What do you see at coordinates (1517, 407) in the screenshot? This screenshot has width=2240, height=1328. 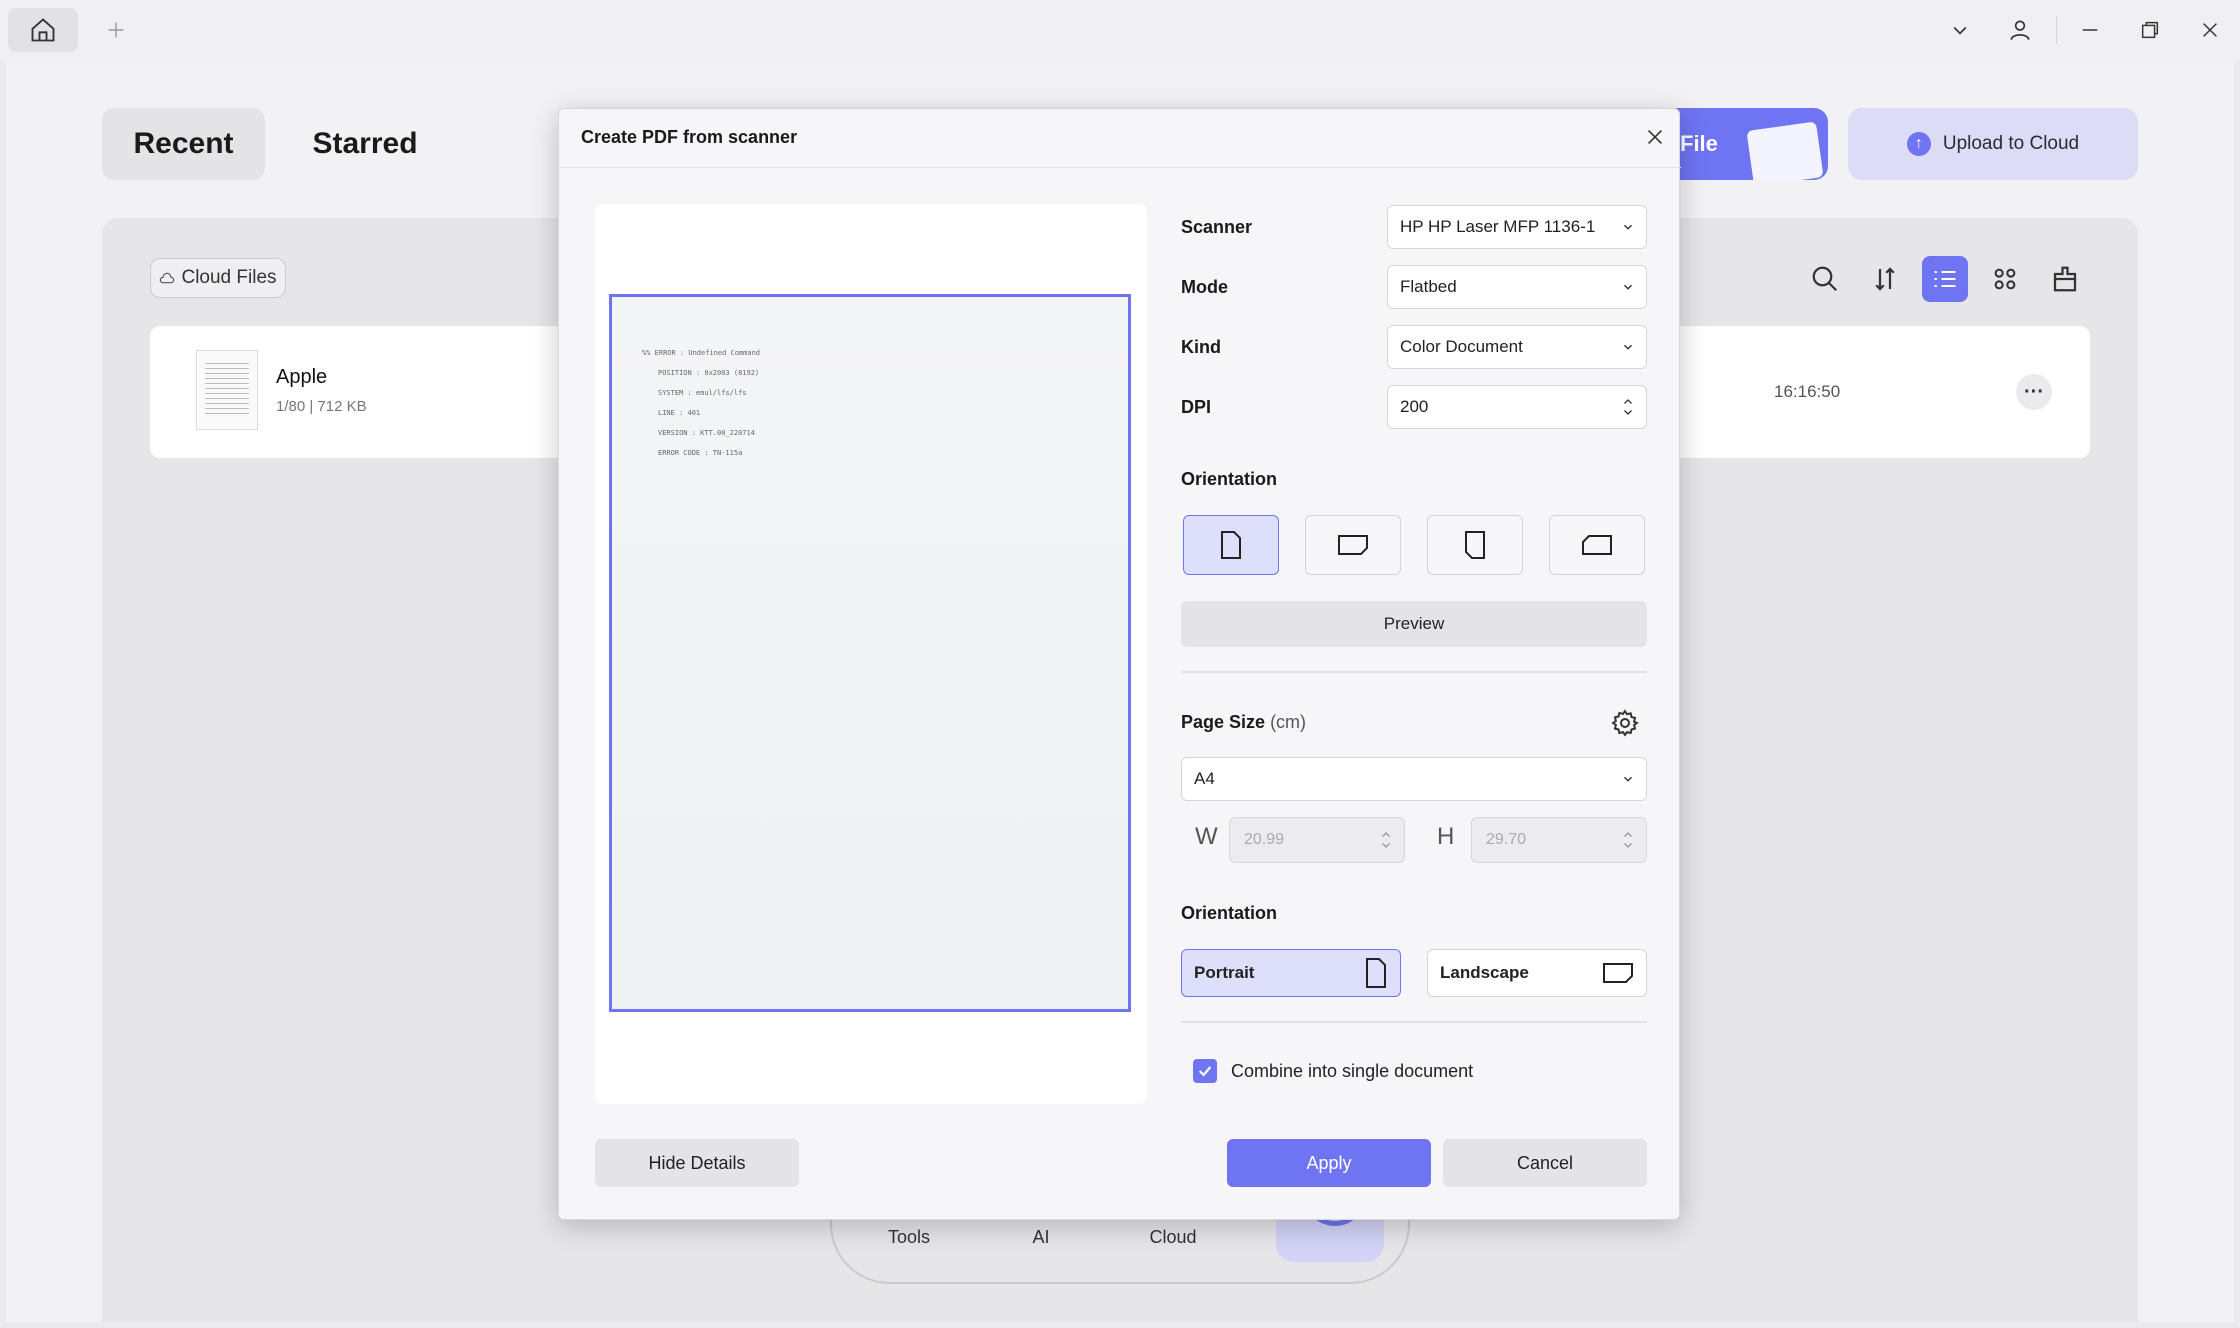 I see `dpi-stepper: 200` at bounding box center [1517, 407].